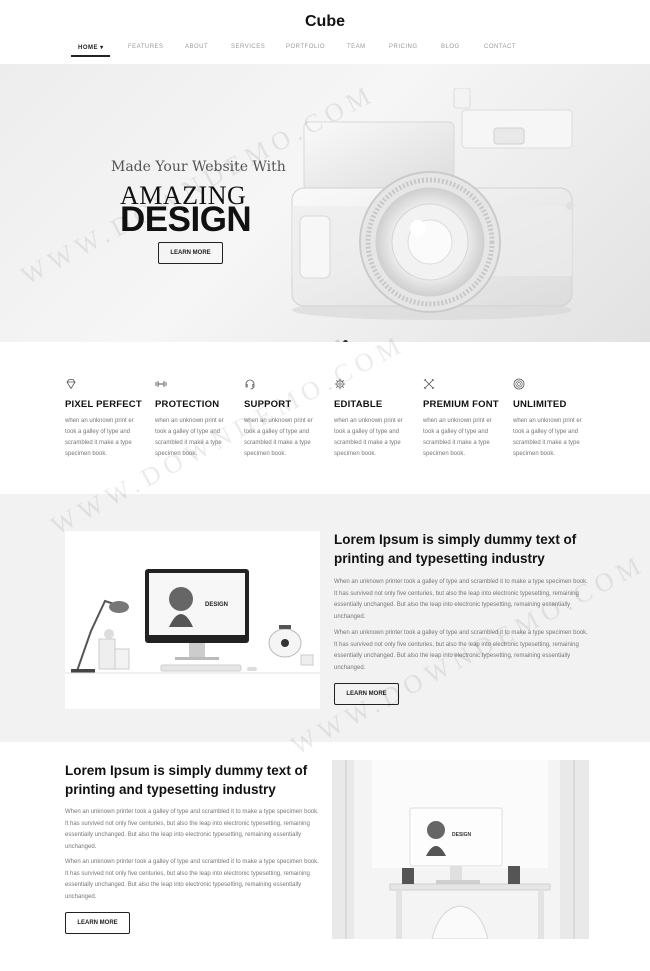 Image resolution: width=650 pixels, height=971 pixels. What do you see at coordinates (540, 404) in the screenshot?
I see `feature-title: UNLIMITED` at bounding box center [540, 404].